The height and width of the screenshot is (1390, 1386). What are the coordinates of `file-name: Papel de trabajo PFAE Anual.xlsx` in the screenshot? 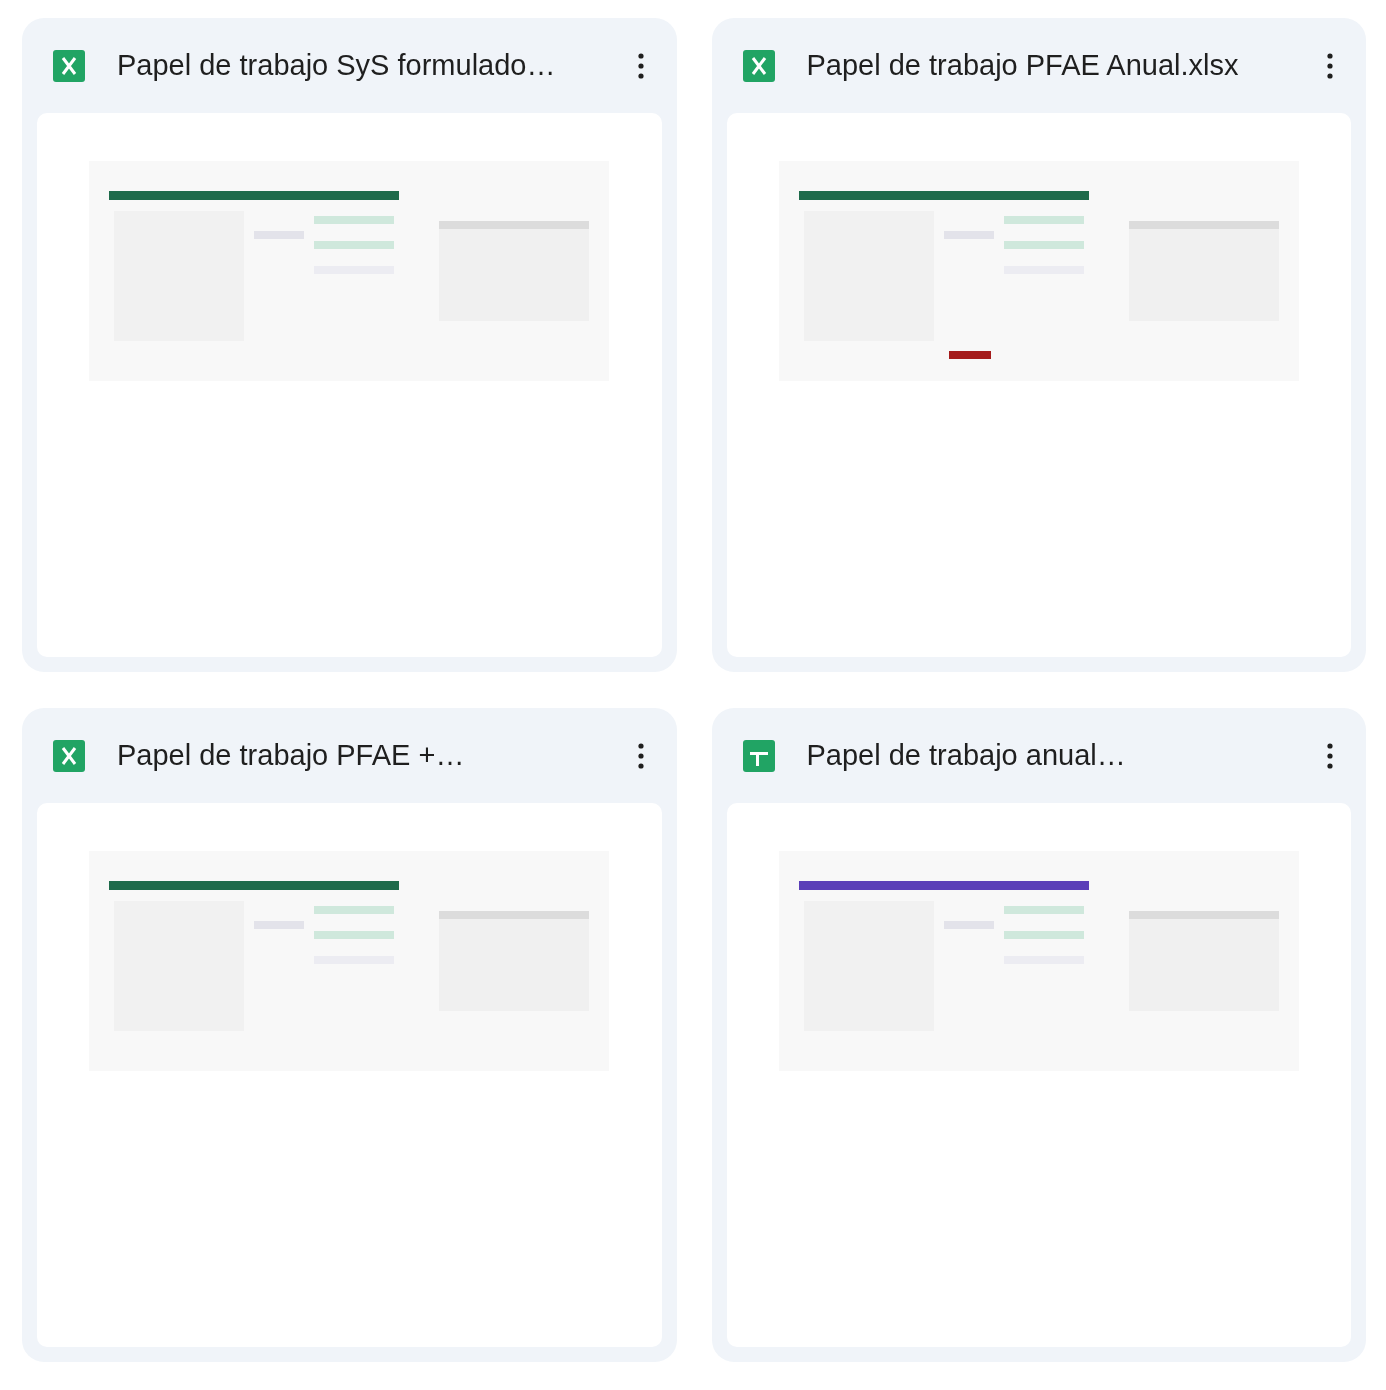 It's located at (1023, 65).